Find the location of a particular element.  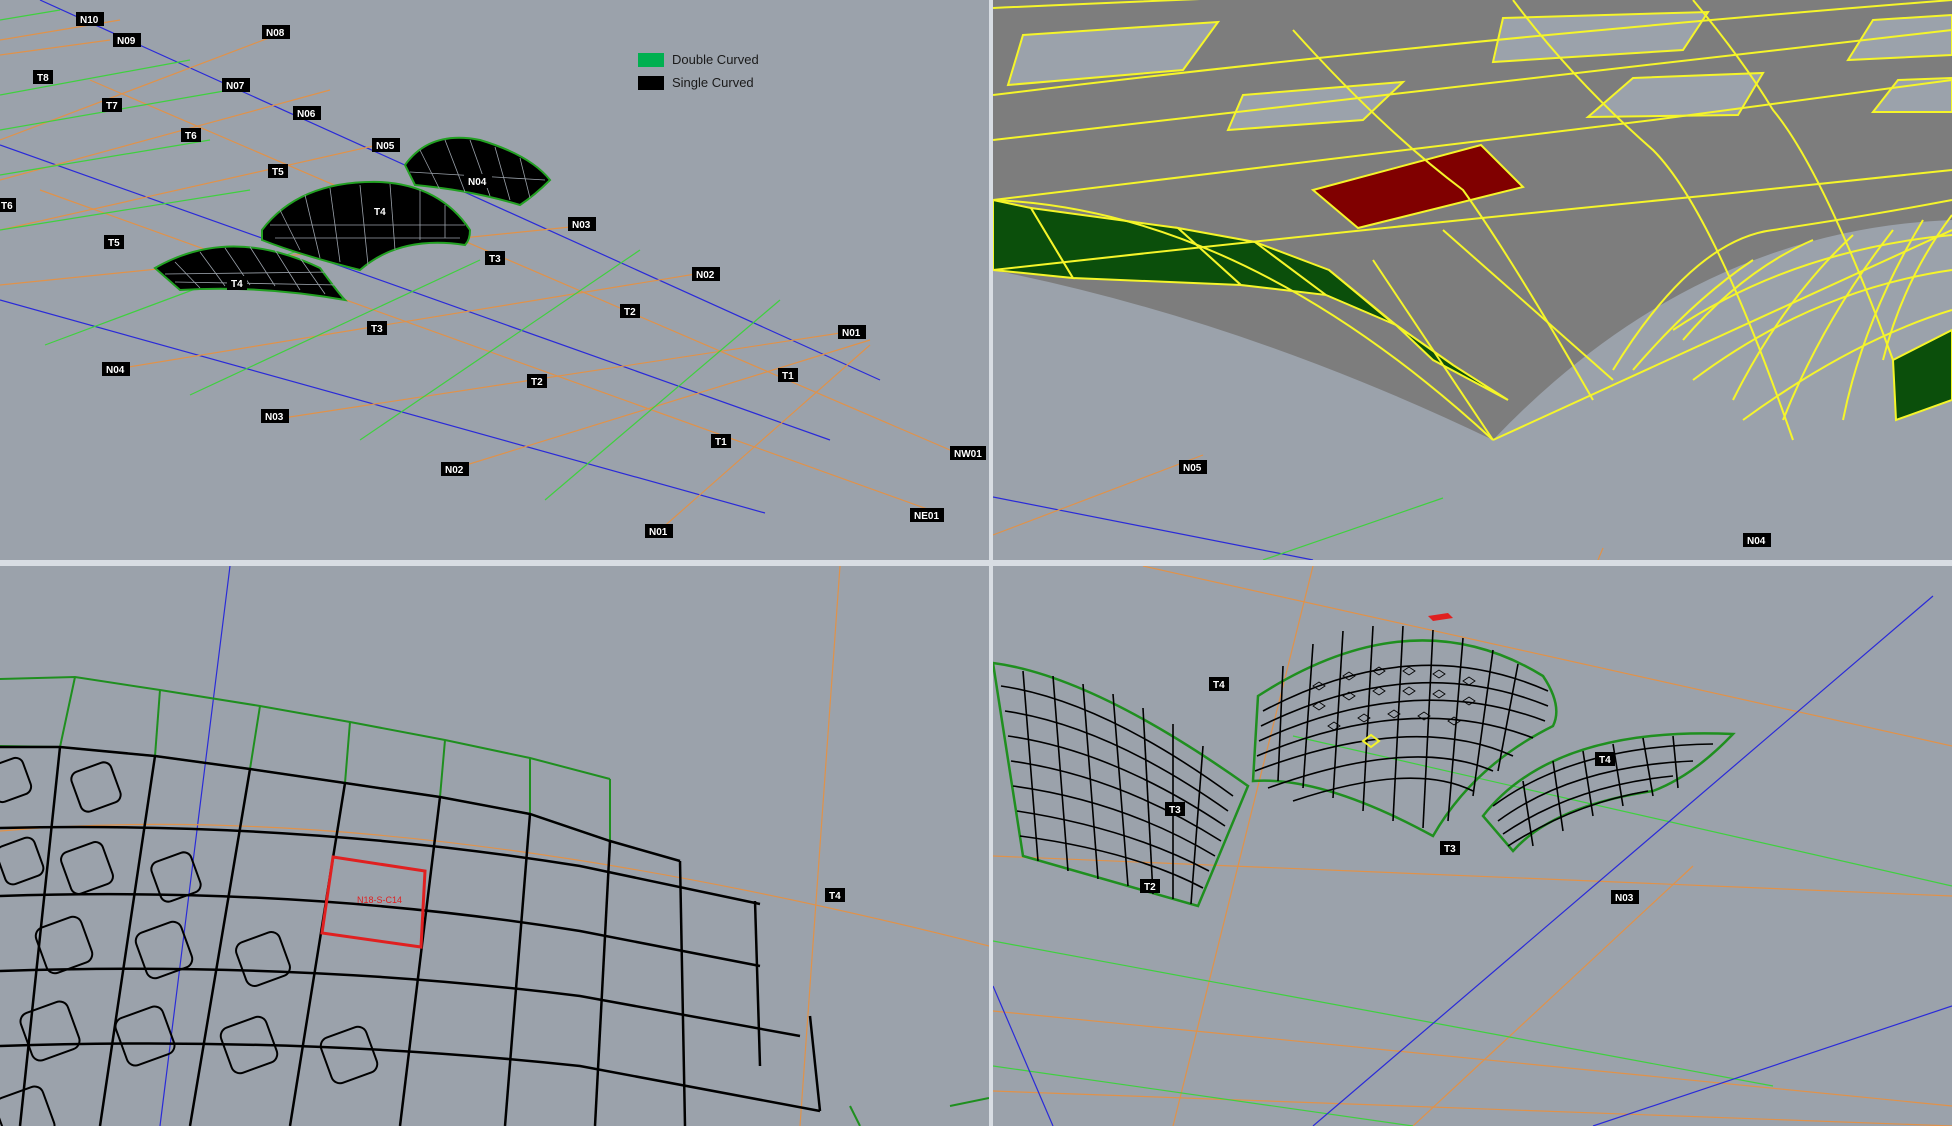

panel-id-label: N18-S-C14 is located at coordinates (379, 900).